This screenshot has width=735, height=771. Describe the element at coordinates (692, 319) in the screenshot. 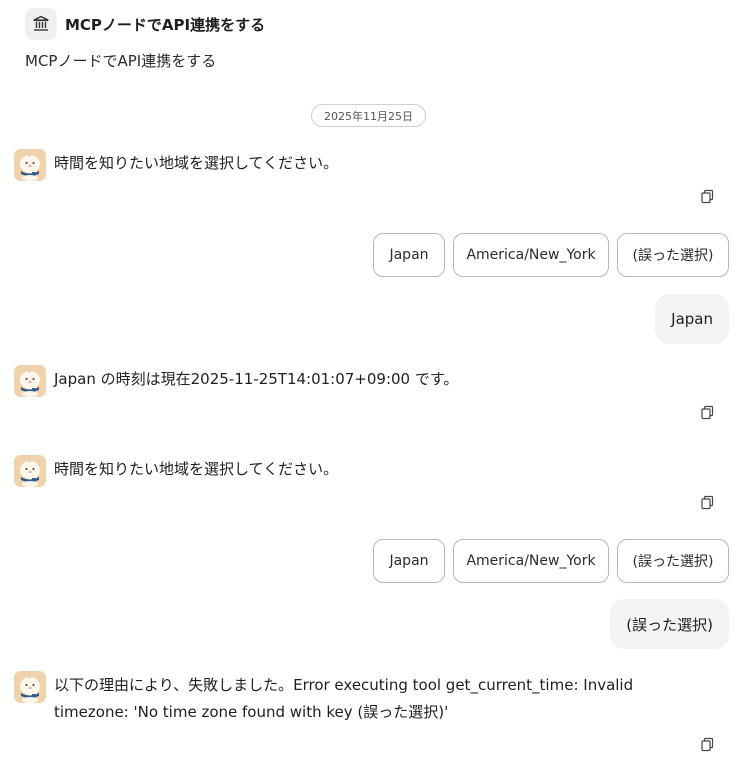

I see `user-message: Japan` at that location.